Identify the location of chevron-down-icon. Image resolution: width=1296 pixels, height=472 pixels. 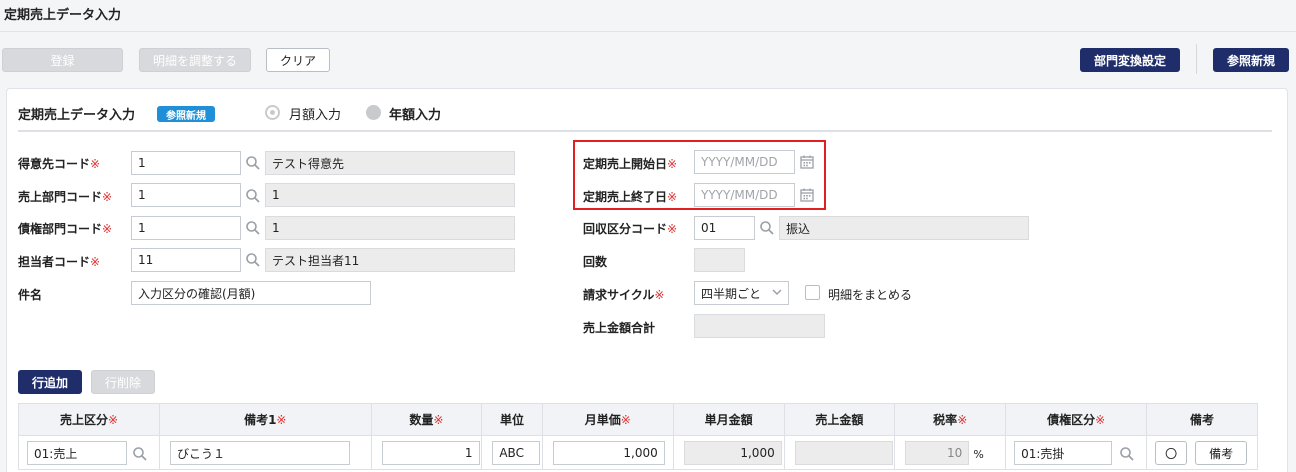
(777, 292).